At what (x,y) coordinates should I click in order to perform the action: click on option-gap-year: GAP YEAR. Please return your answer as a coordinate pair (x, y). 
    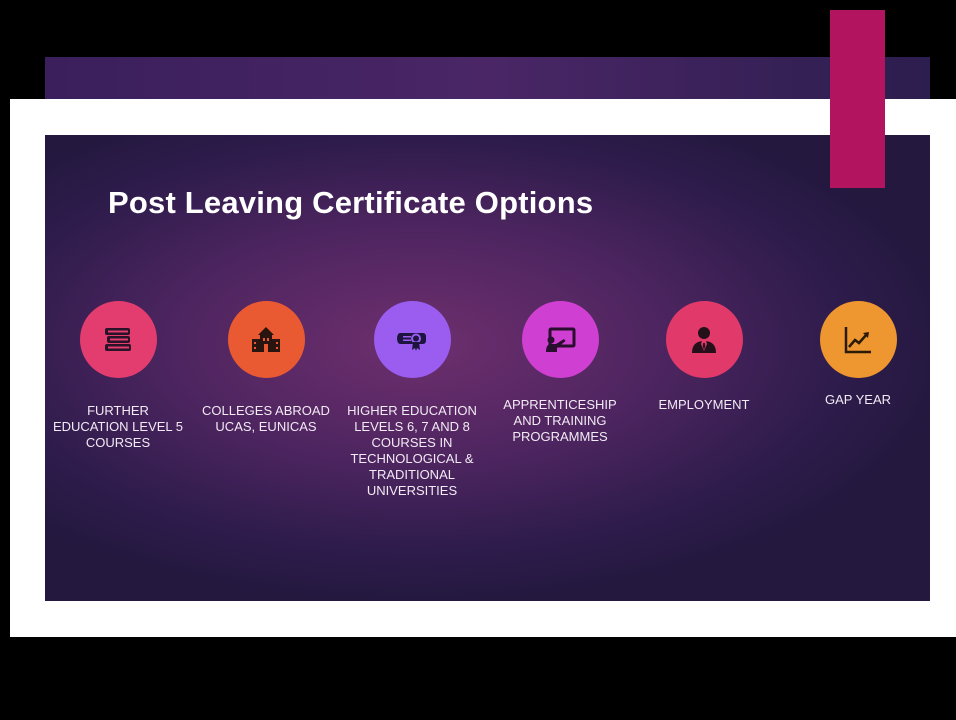
    Looking at the image, I should click on (858, 354).